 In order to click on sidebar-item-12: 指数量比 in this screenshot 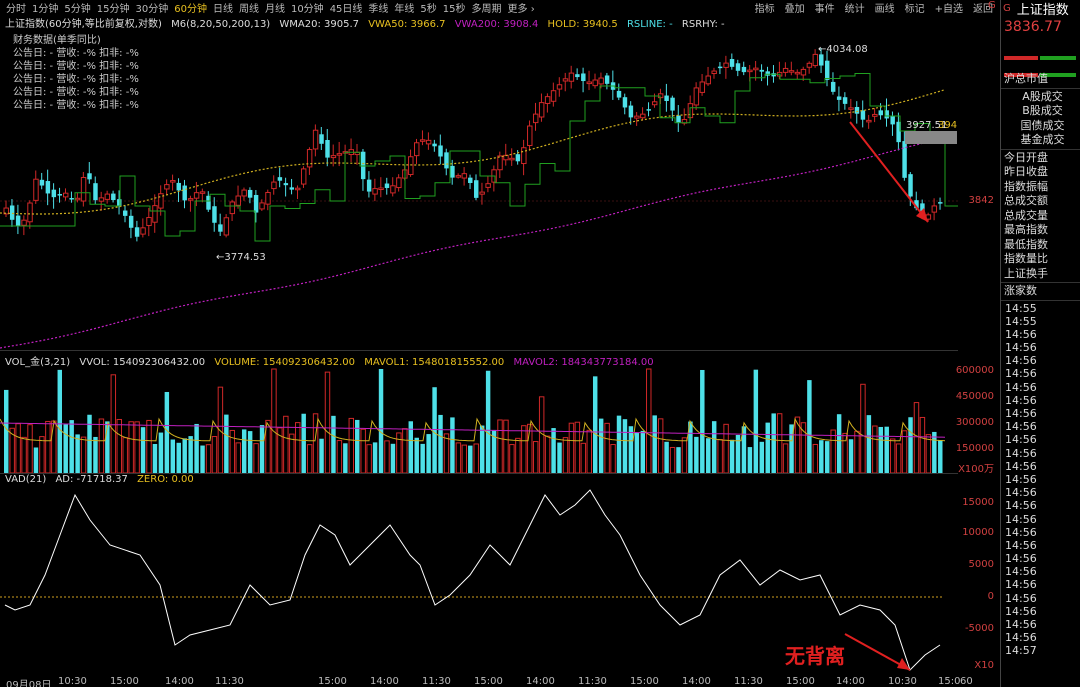, I will do `click(1040, 259)`.